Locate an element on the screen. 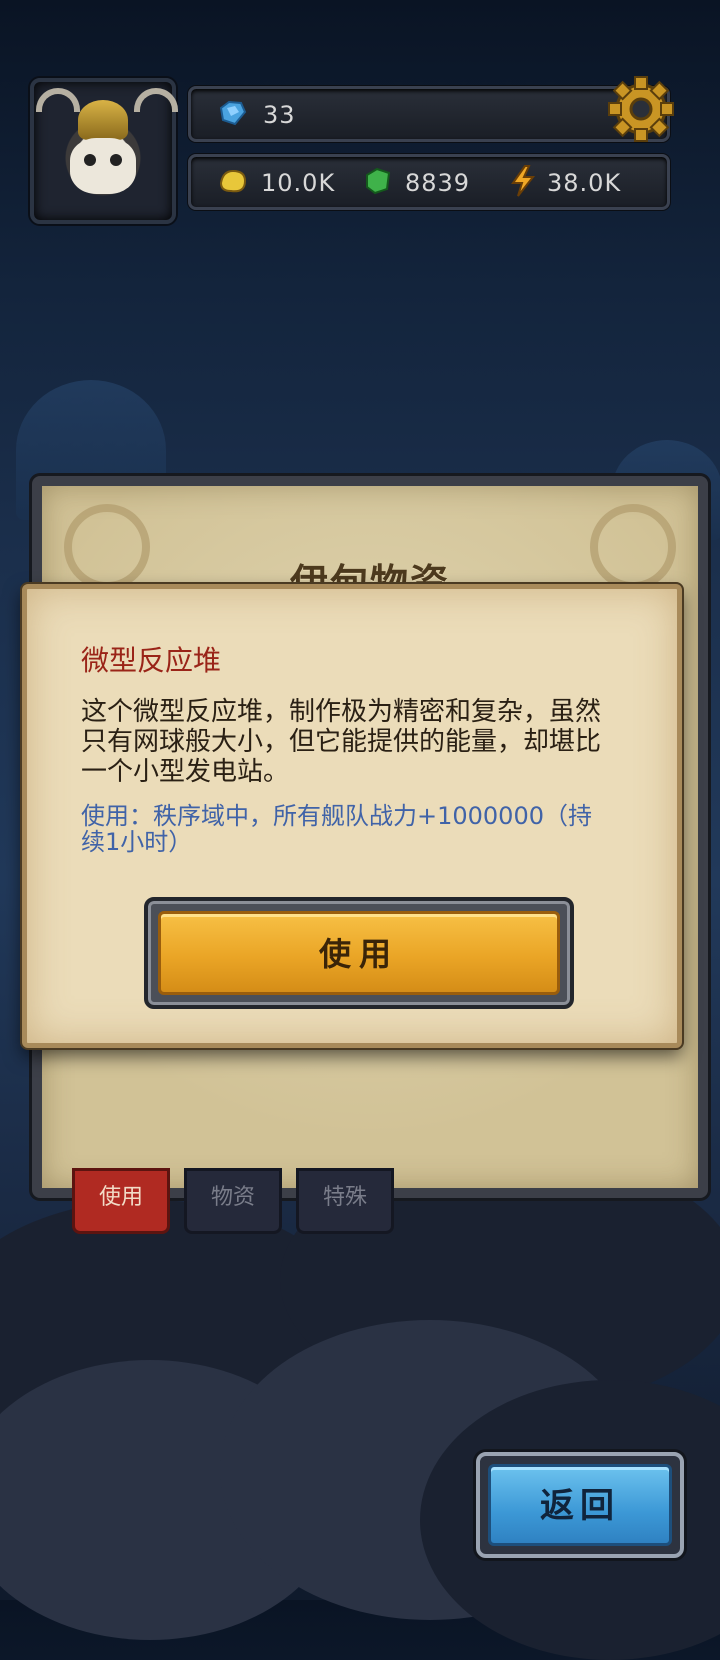  tab-supplies: 物资 is located at coordinates (233, 1201).